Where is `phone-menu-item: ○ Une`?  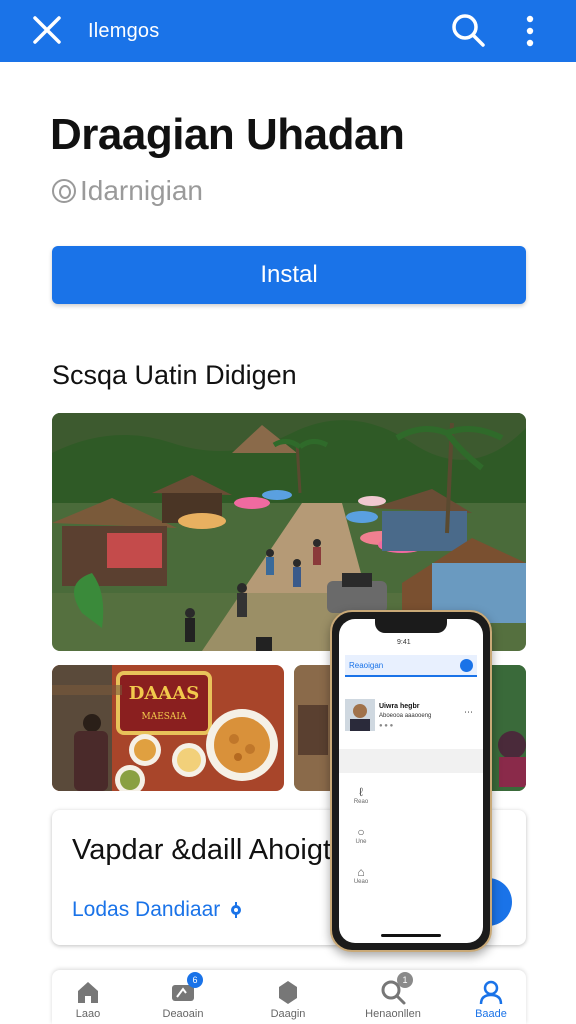
phone-menu-item: ○ Une is located at coordinates (361, 835).